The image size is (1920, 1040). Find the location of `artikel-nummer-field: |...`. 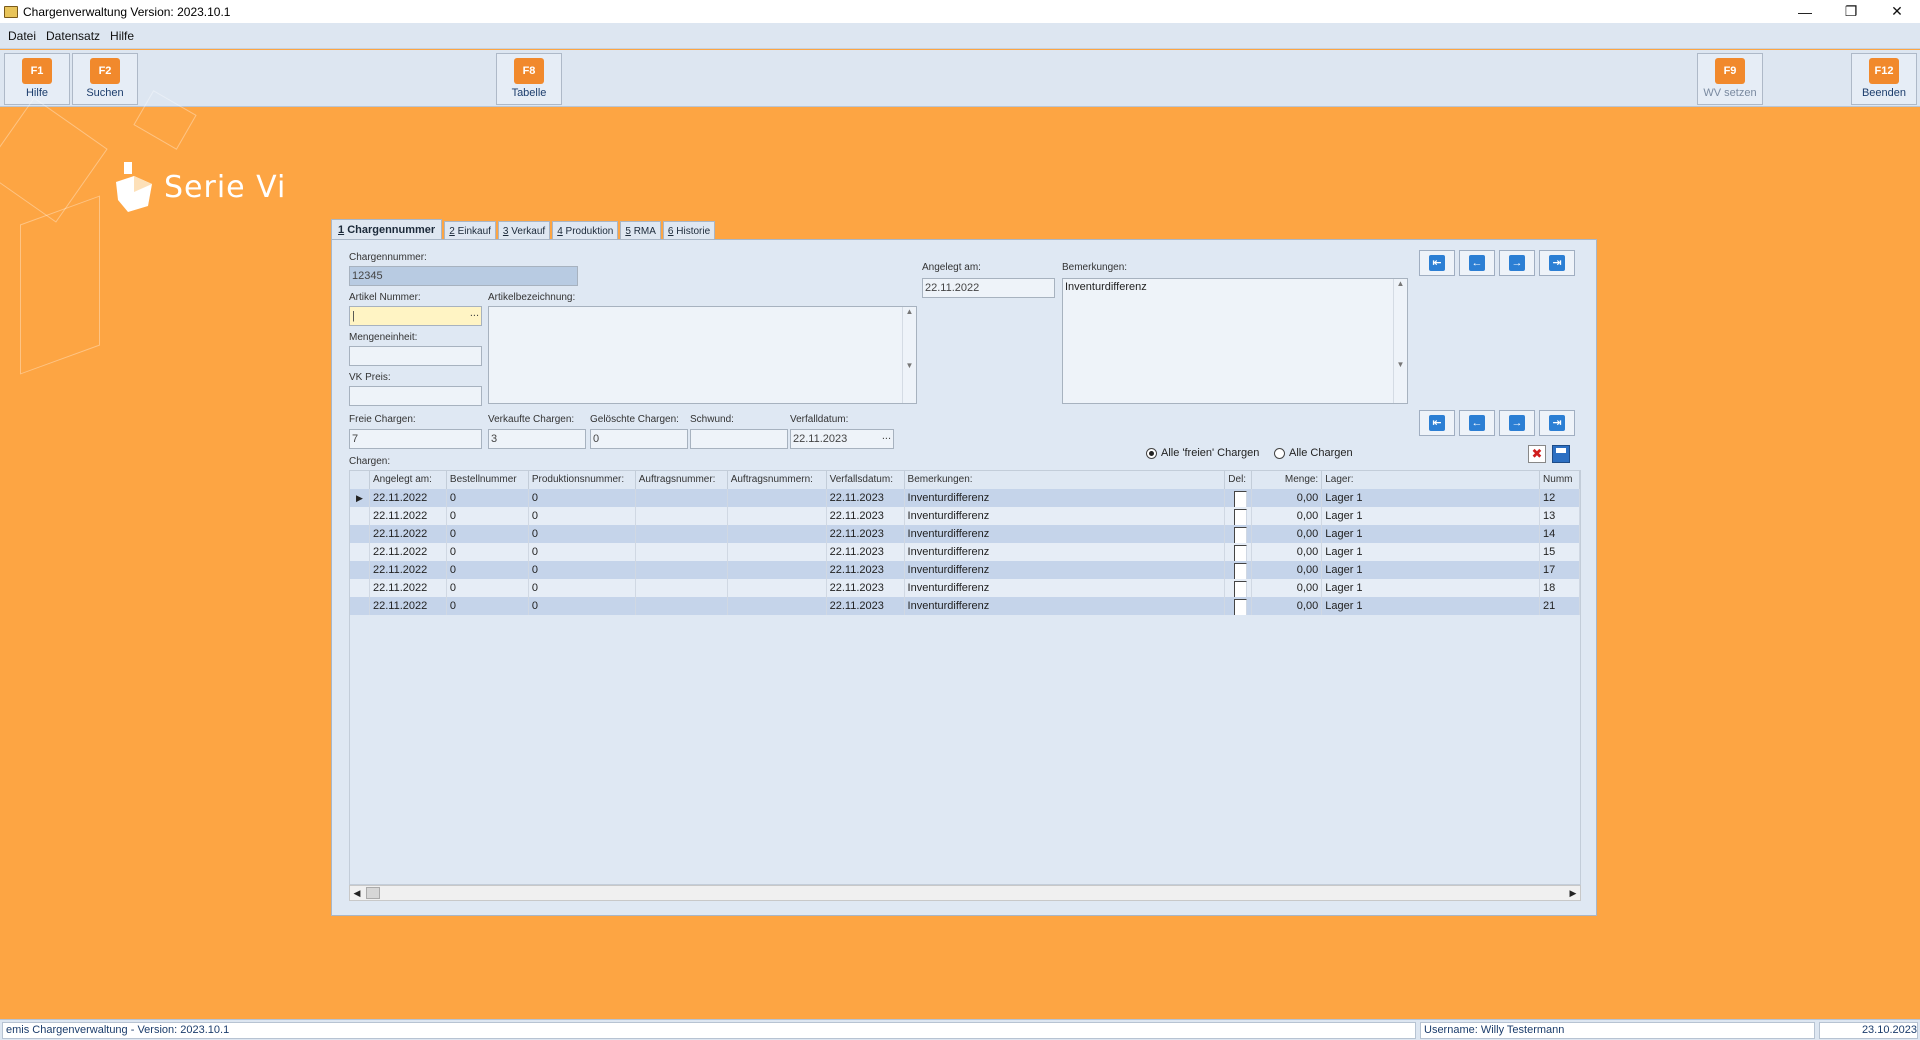

artikel-nummer-field: |... is located at coordinates (415, 316).